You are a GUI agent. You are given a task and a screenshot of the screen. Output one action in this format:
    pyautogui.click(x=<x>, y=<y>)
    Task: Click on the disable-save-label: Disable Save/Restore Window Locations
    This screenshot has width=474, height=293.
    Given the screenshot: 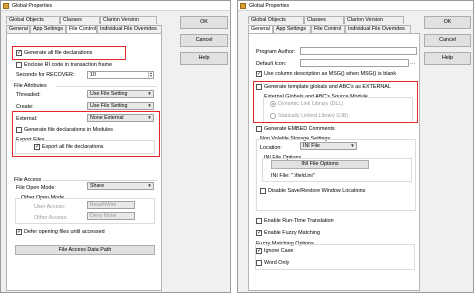 What is the action you would take?
    pyautogui.click(x=317, y=191)
    